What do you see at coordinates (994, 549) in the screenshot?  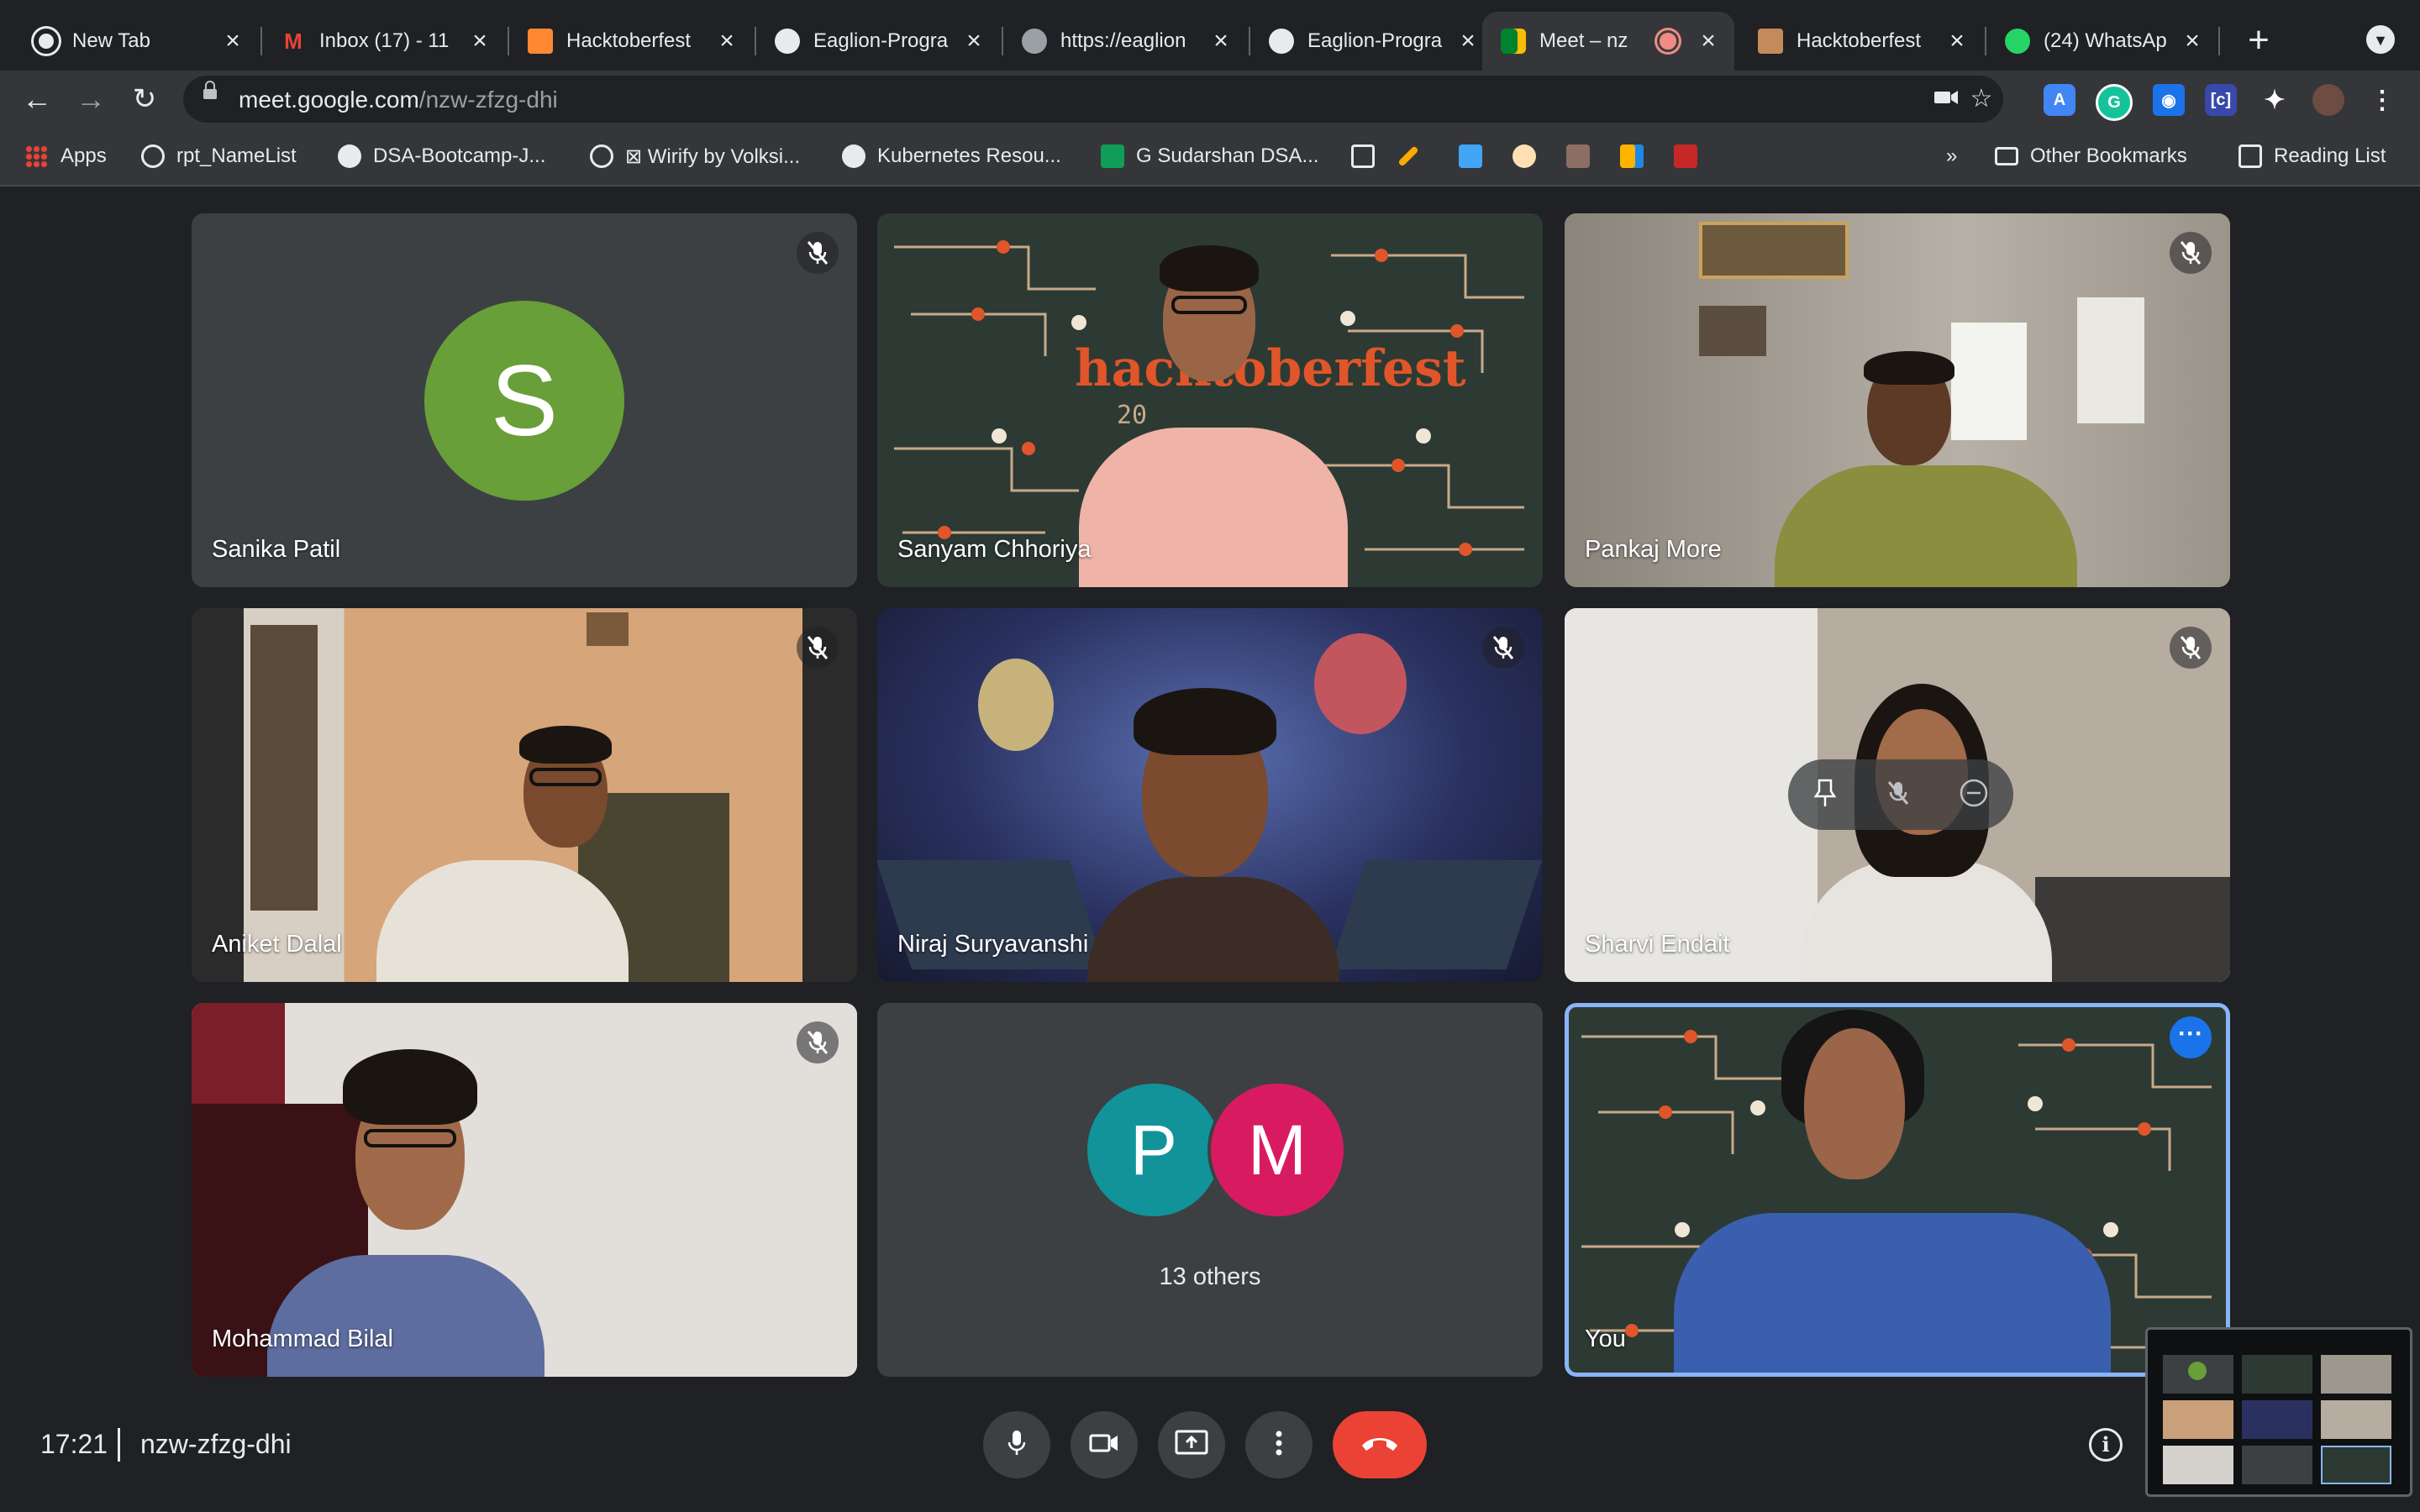 I see `participant-name: Sanyam Chhoriya` at bounding box center [994, 549].